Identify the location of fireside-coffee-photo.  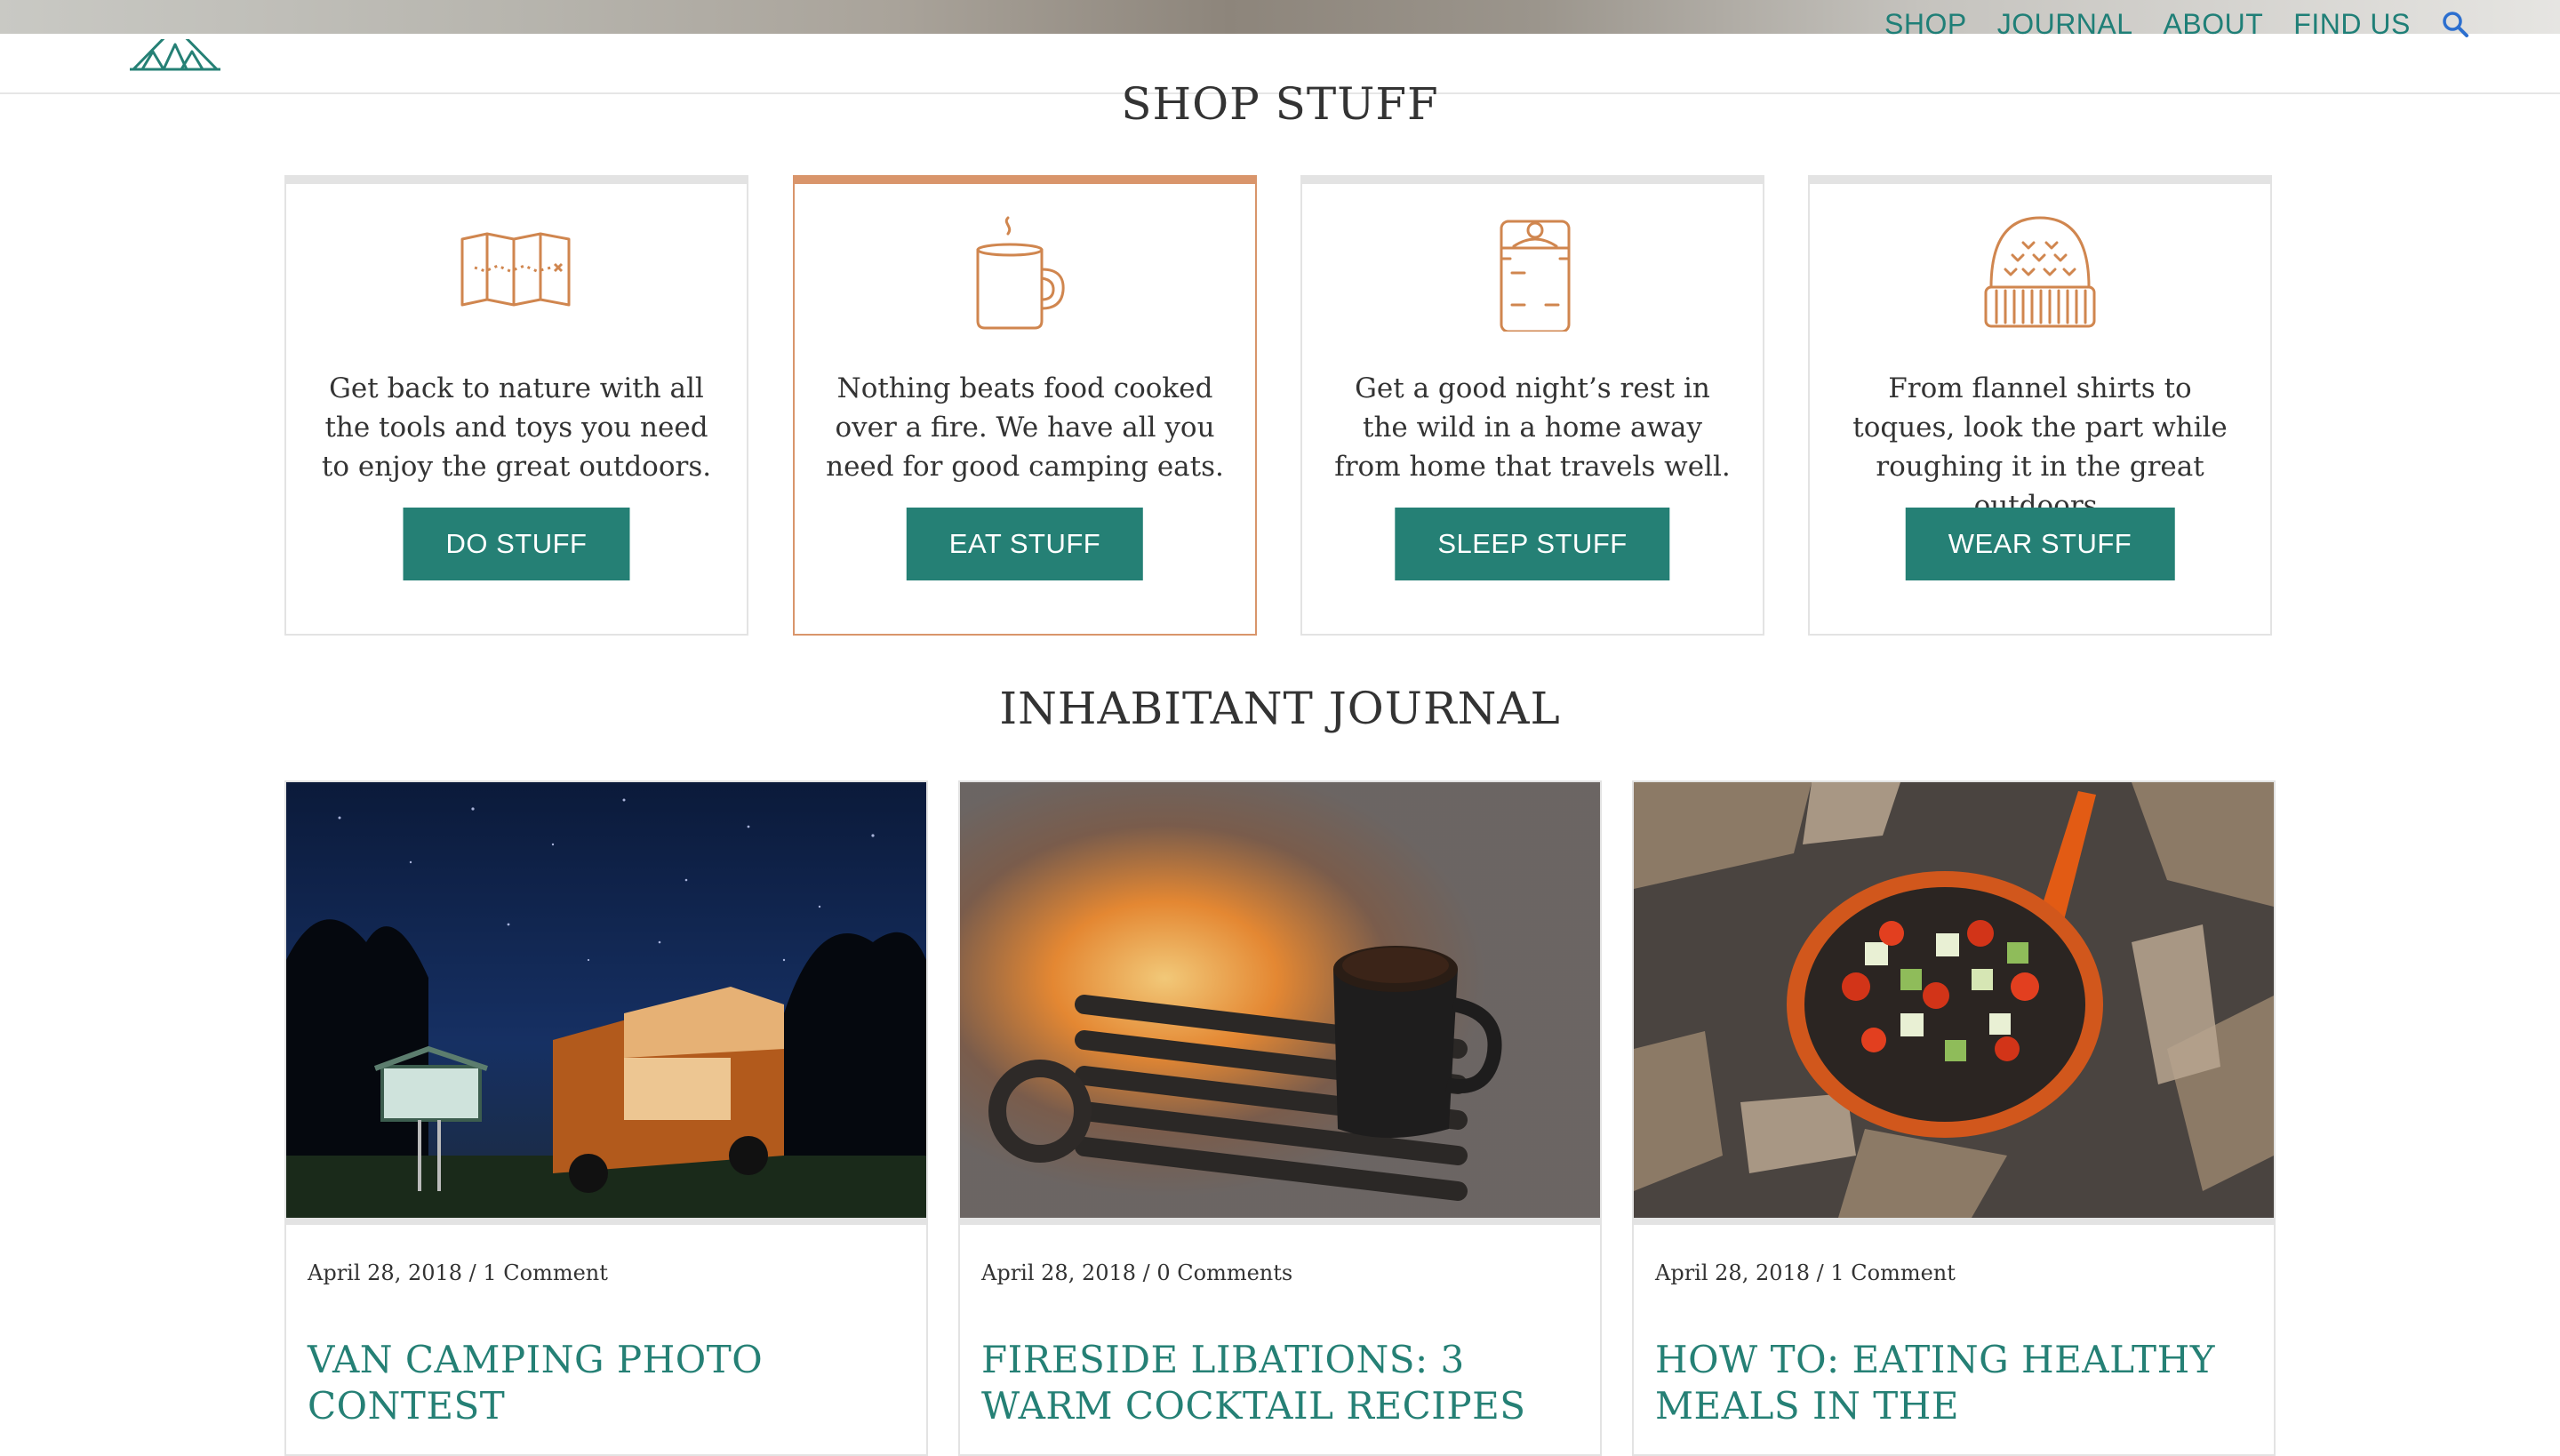
(1280, 1000).